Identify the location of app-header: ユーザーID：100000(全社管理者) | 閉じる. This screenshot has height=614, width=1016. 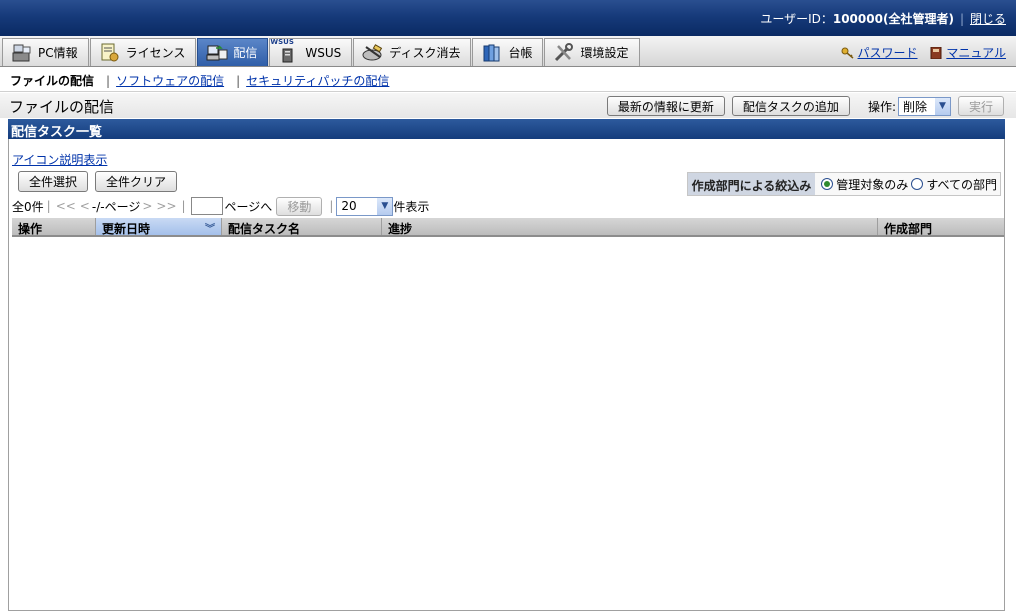
(508, 18).